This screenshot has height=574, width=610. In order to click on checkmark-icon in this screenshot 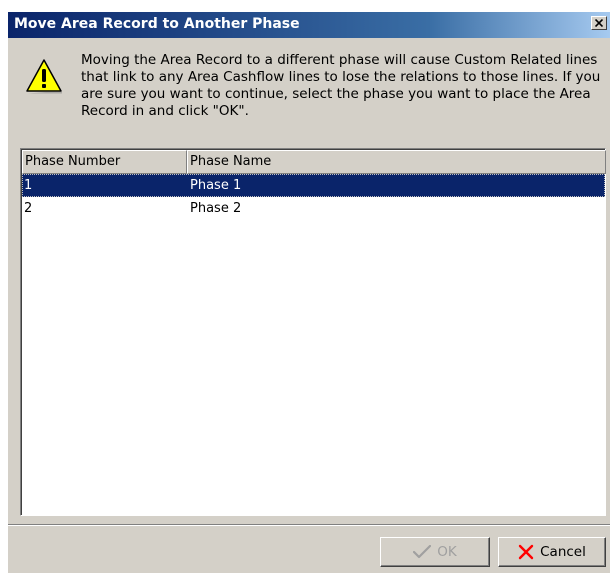, I will do `click(422, 552)`.